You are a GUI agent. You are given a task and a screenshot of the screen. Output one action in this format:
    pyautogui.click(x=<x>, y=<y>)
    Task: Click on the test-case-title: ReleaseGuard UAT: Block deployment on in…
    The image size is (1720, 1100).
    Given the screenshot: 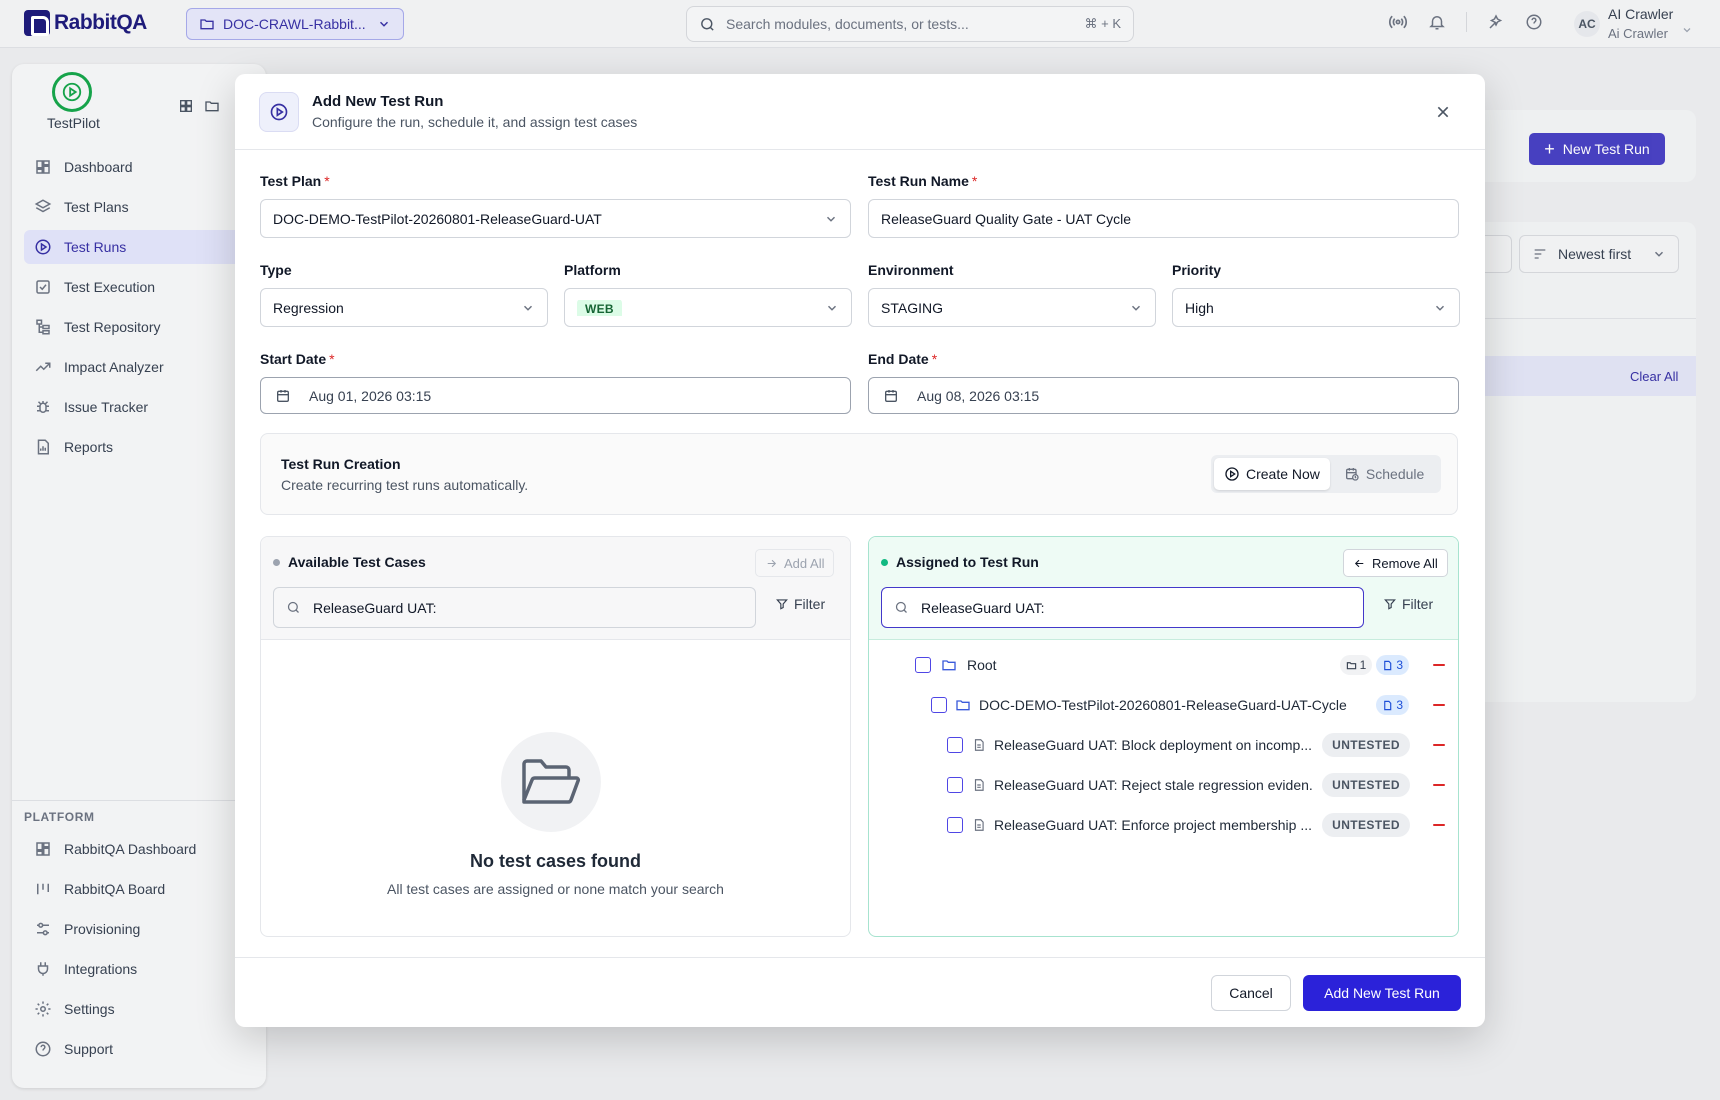 What is the action you would take?
    pyautogui.click(x=1153, y=745)
    